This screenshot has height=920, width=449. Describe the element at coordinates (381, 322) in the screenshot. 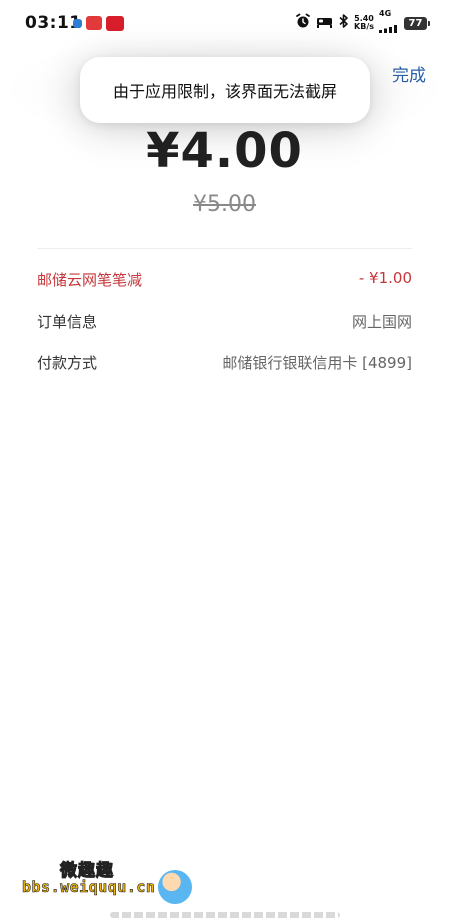

I see `order-info-value: 网上国网` at that location.